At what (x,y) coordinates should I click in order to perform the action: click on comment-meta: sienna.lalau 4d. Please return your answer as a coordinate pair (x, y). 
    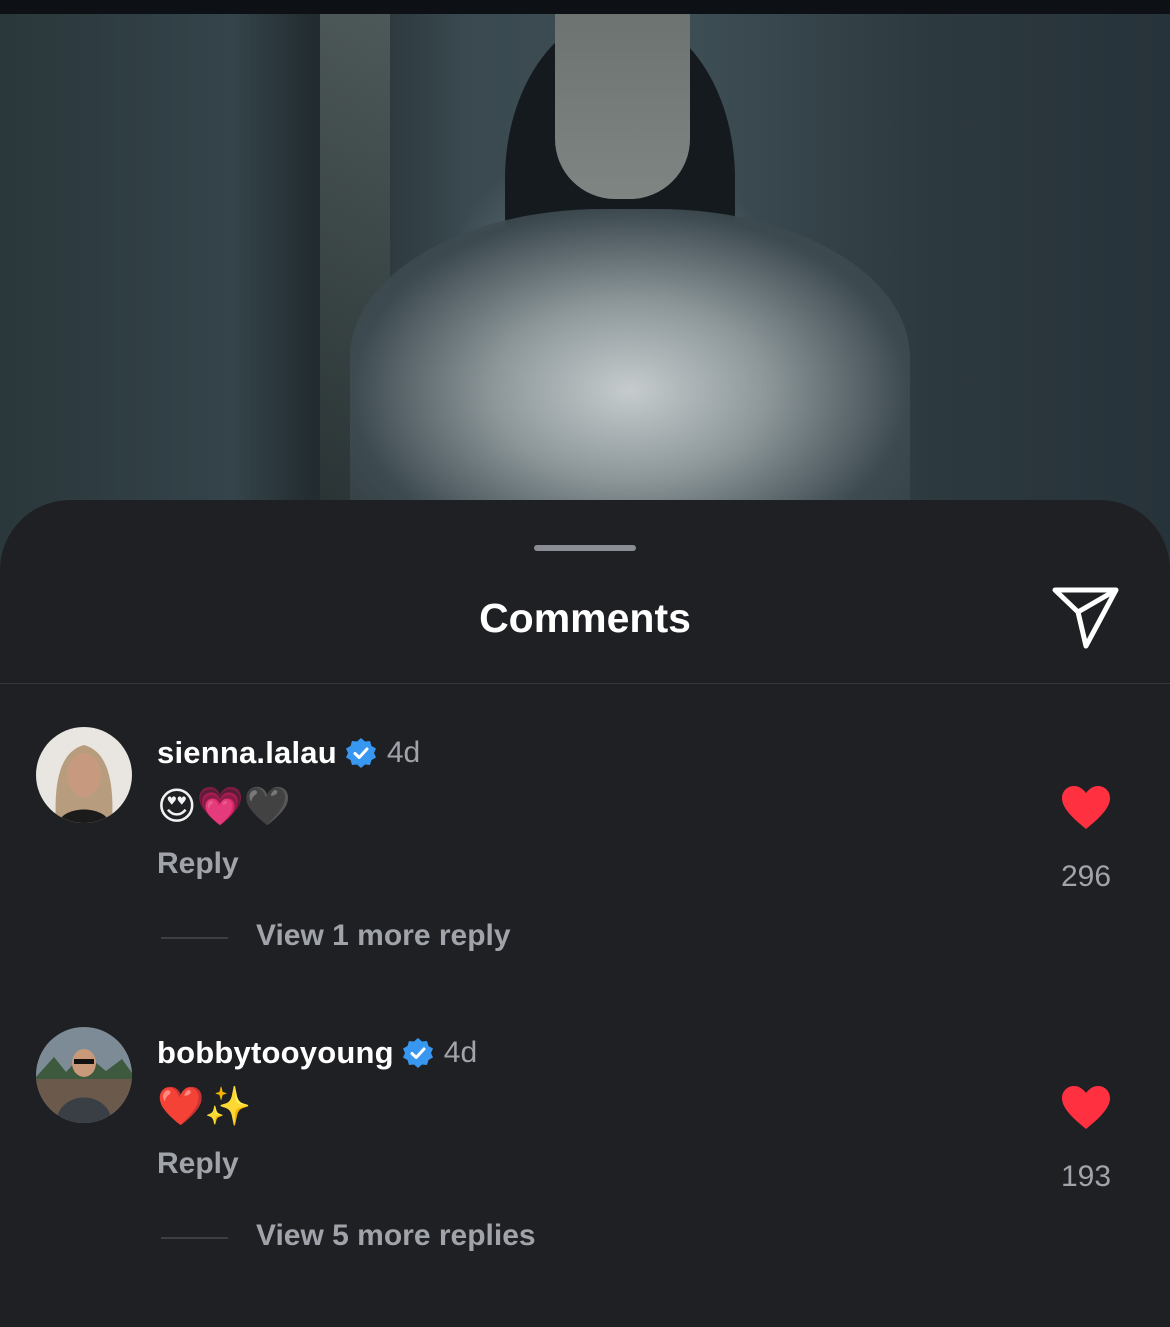
    Looking at the image, I should click on (288, 753).